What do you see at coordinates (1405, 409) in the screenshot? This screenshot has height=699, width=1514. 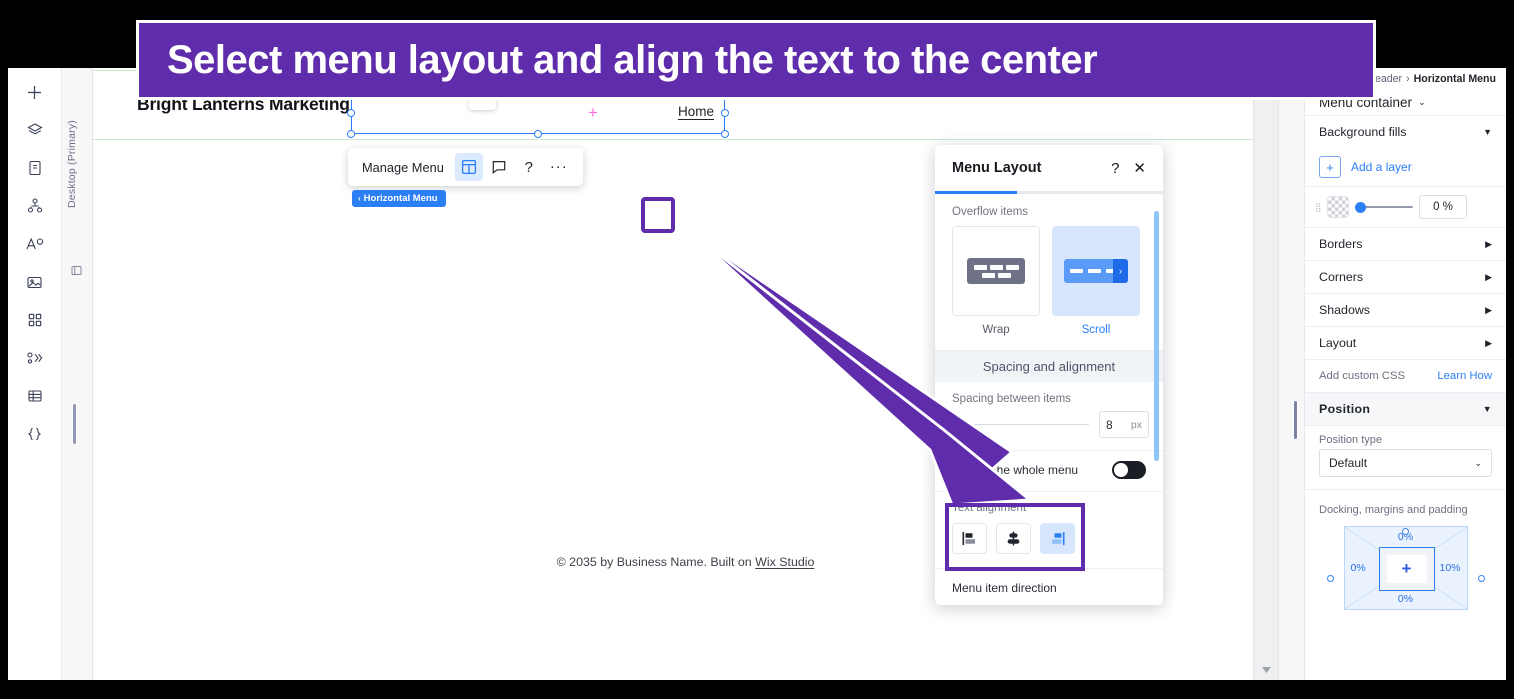 I see `section-position: Position ▼` at bounding box center [1405, 409].